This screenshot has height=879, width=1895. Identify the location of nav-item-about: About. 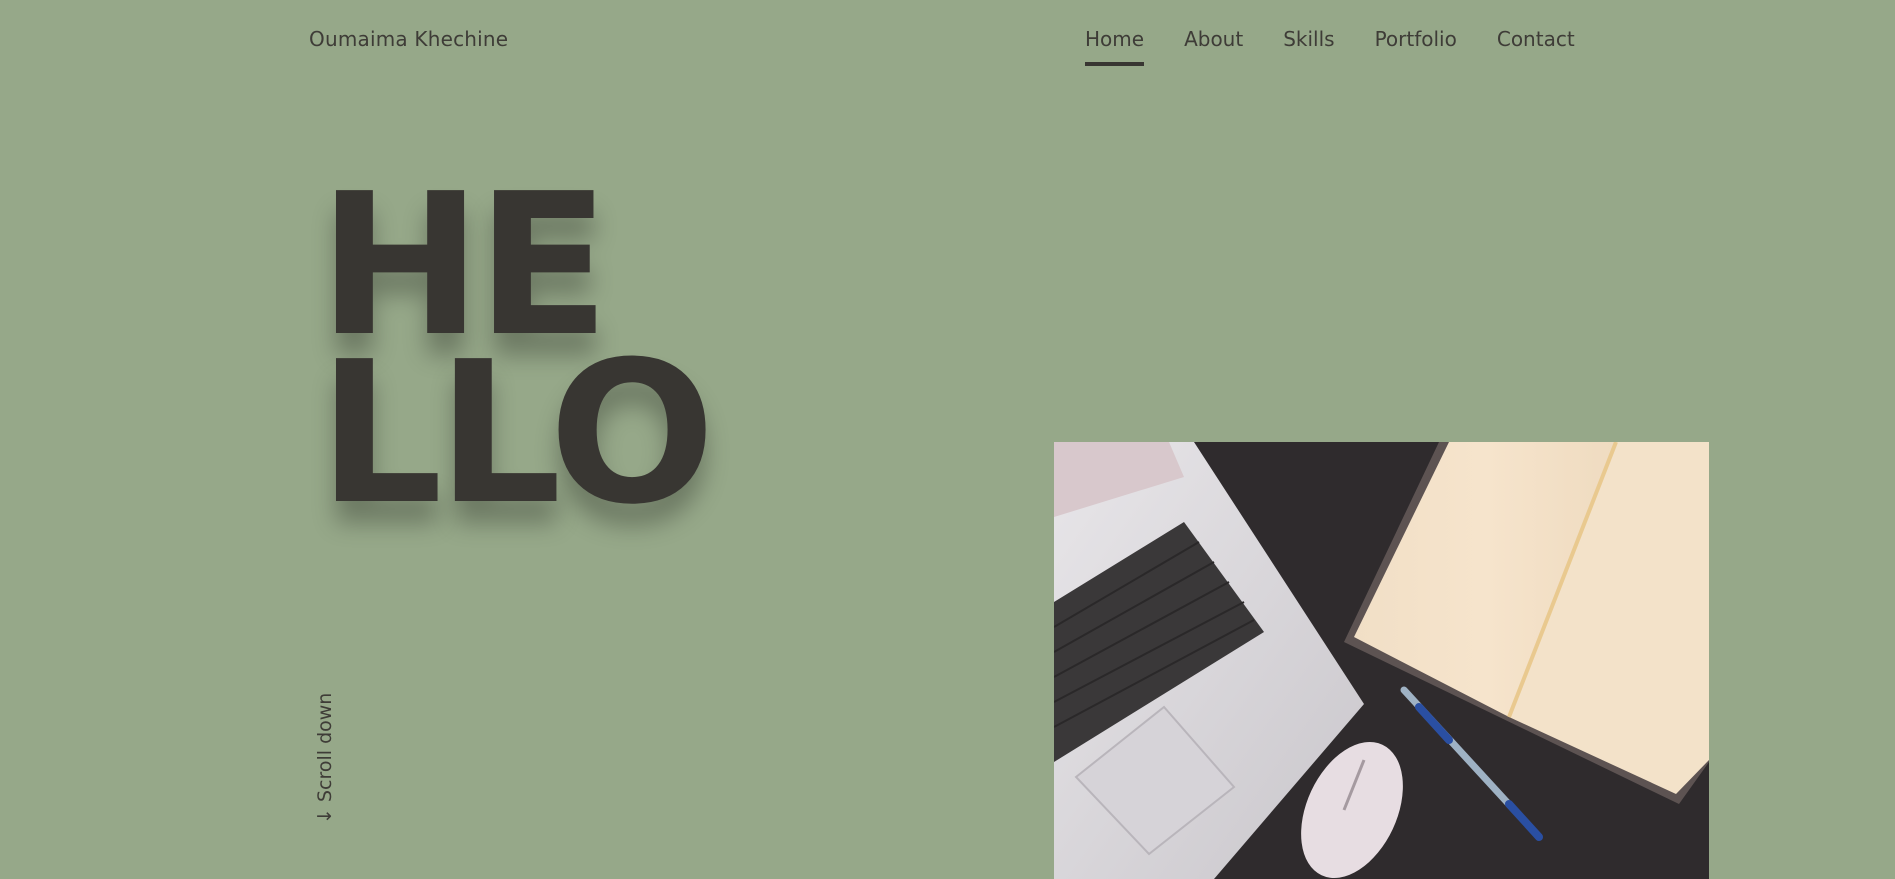
(1213, 39).